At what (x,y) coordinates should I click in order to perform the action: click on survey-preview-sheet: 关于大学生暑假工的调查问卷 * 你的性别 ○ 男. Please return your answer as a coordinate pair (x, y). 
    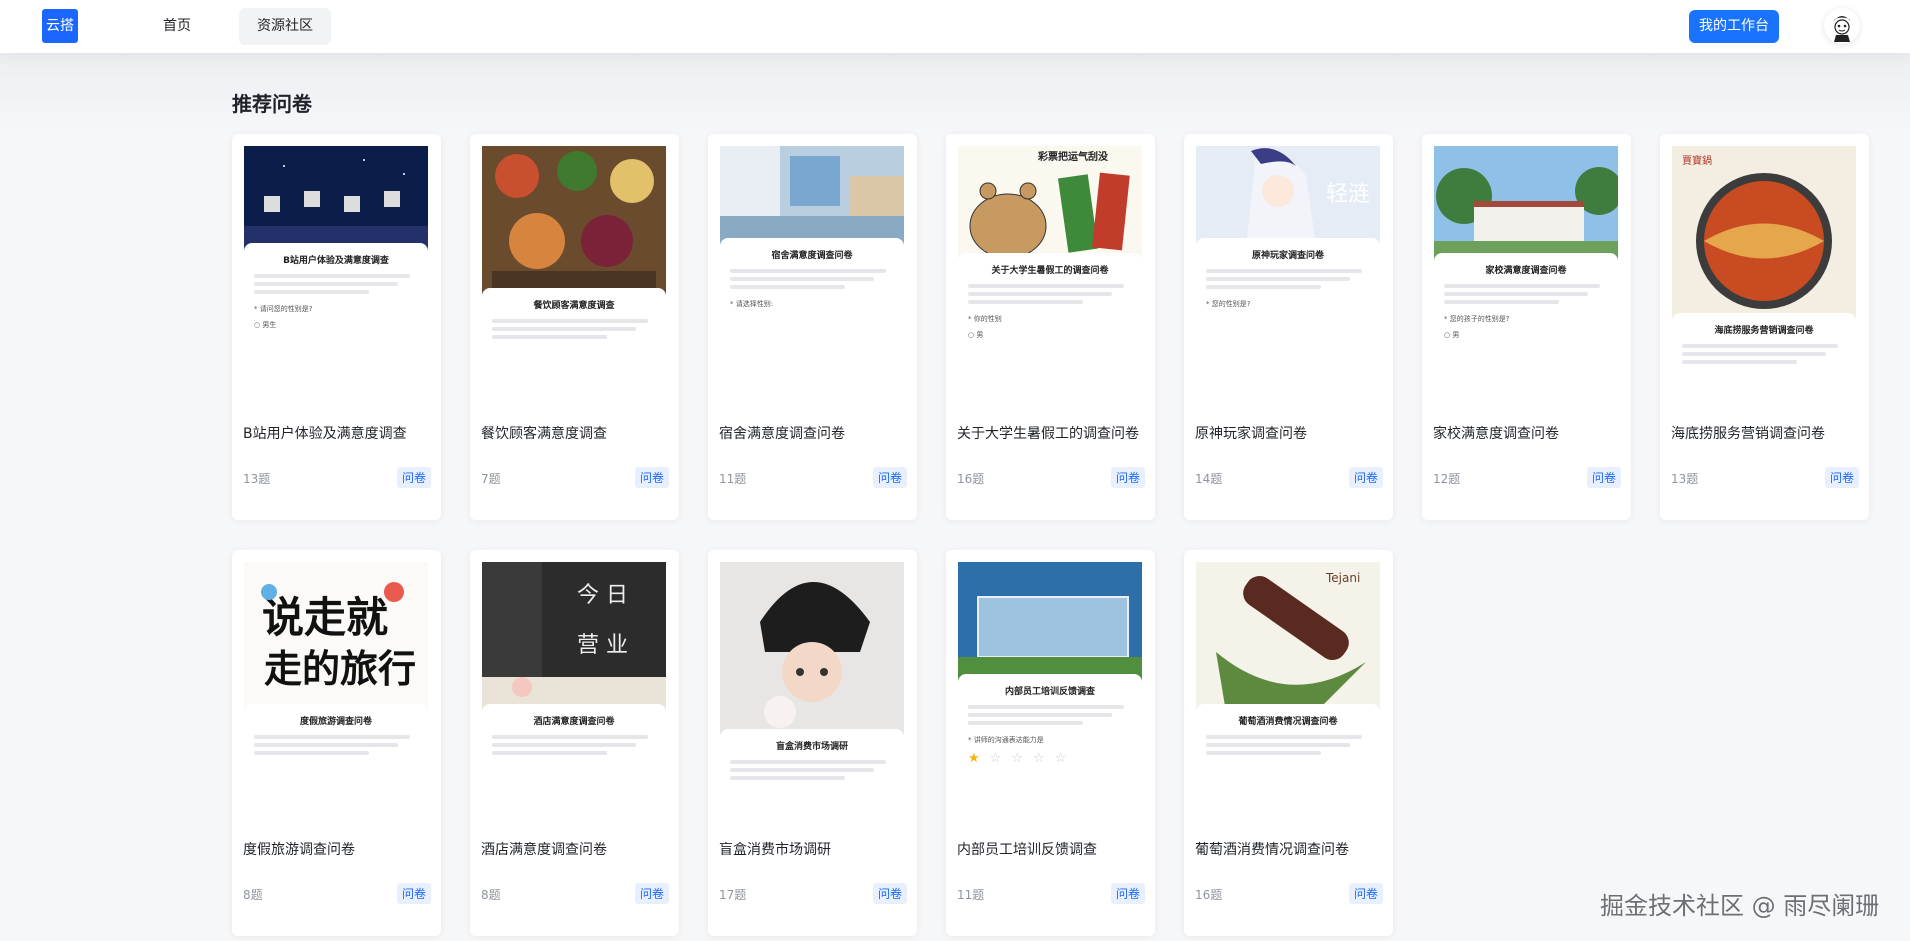
    Looking at the image, I should click on (1050, 325).